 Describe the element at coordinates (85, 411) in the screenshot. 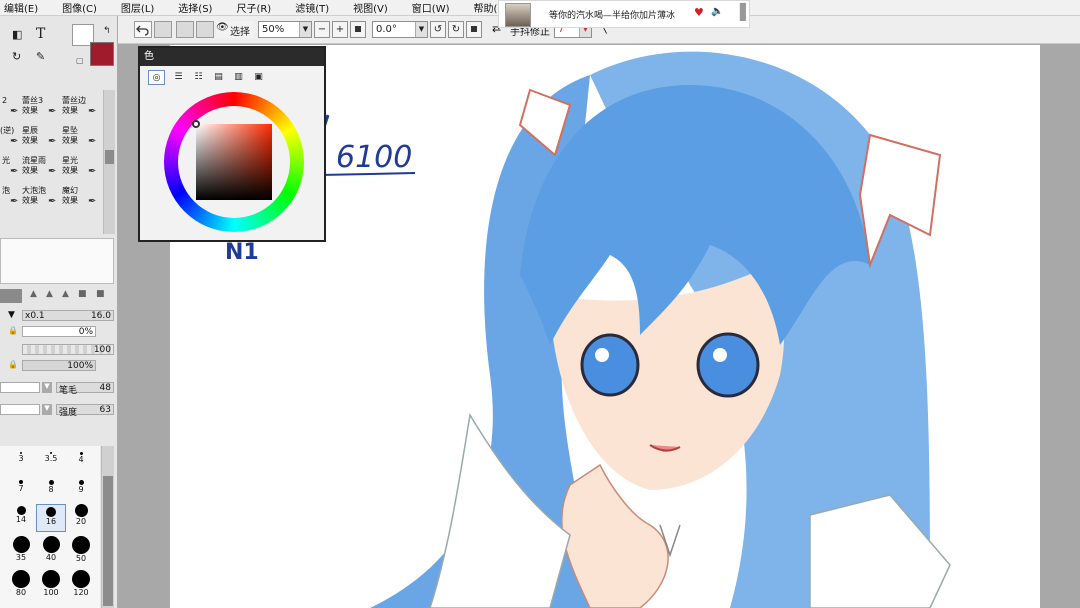

I see `strength-slider: 强度 63` at that location.